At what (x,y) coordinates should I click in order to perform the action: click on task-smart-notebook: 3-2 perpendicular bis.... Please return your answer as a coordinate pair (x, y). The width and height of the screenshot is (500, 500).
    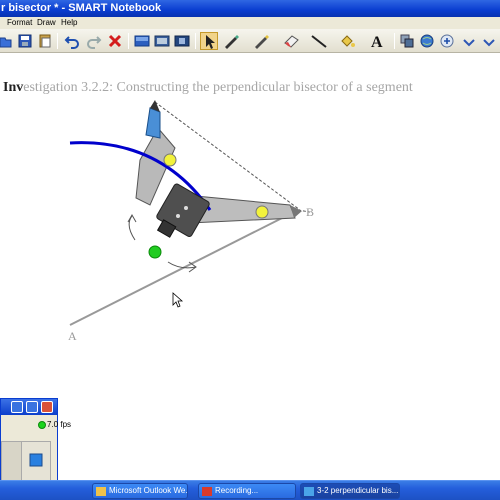
    Looking at the image, I should click on (350, 491).